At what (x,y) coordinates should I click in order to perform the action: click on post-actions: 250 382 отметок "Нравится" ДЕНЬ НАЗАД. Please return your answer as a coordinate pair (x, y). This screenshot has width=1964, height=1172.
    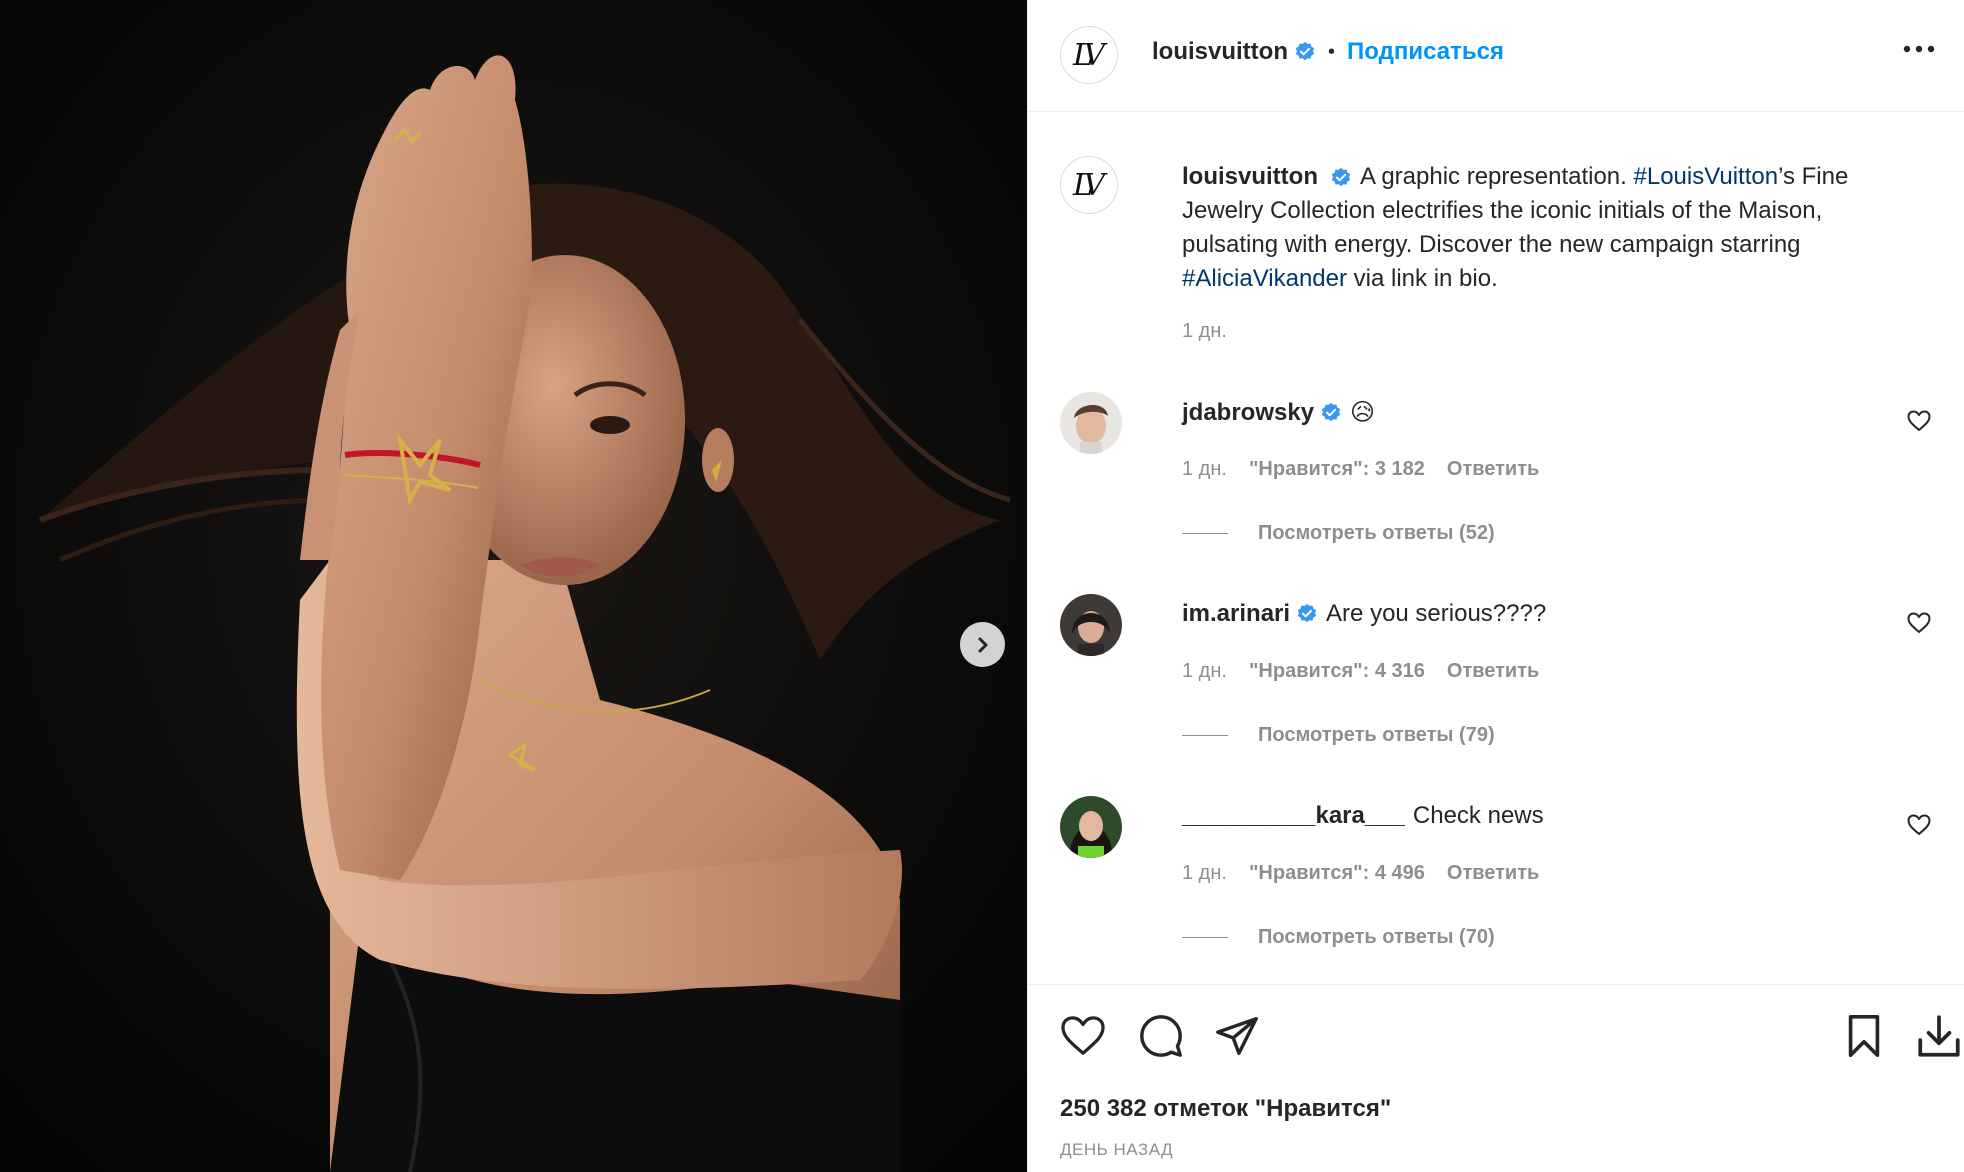
    Looking at the image, I should click on (1496, 1078).